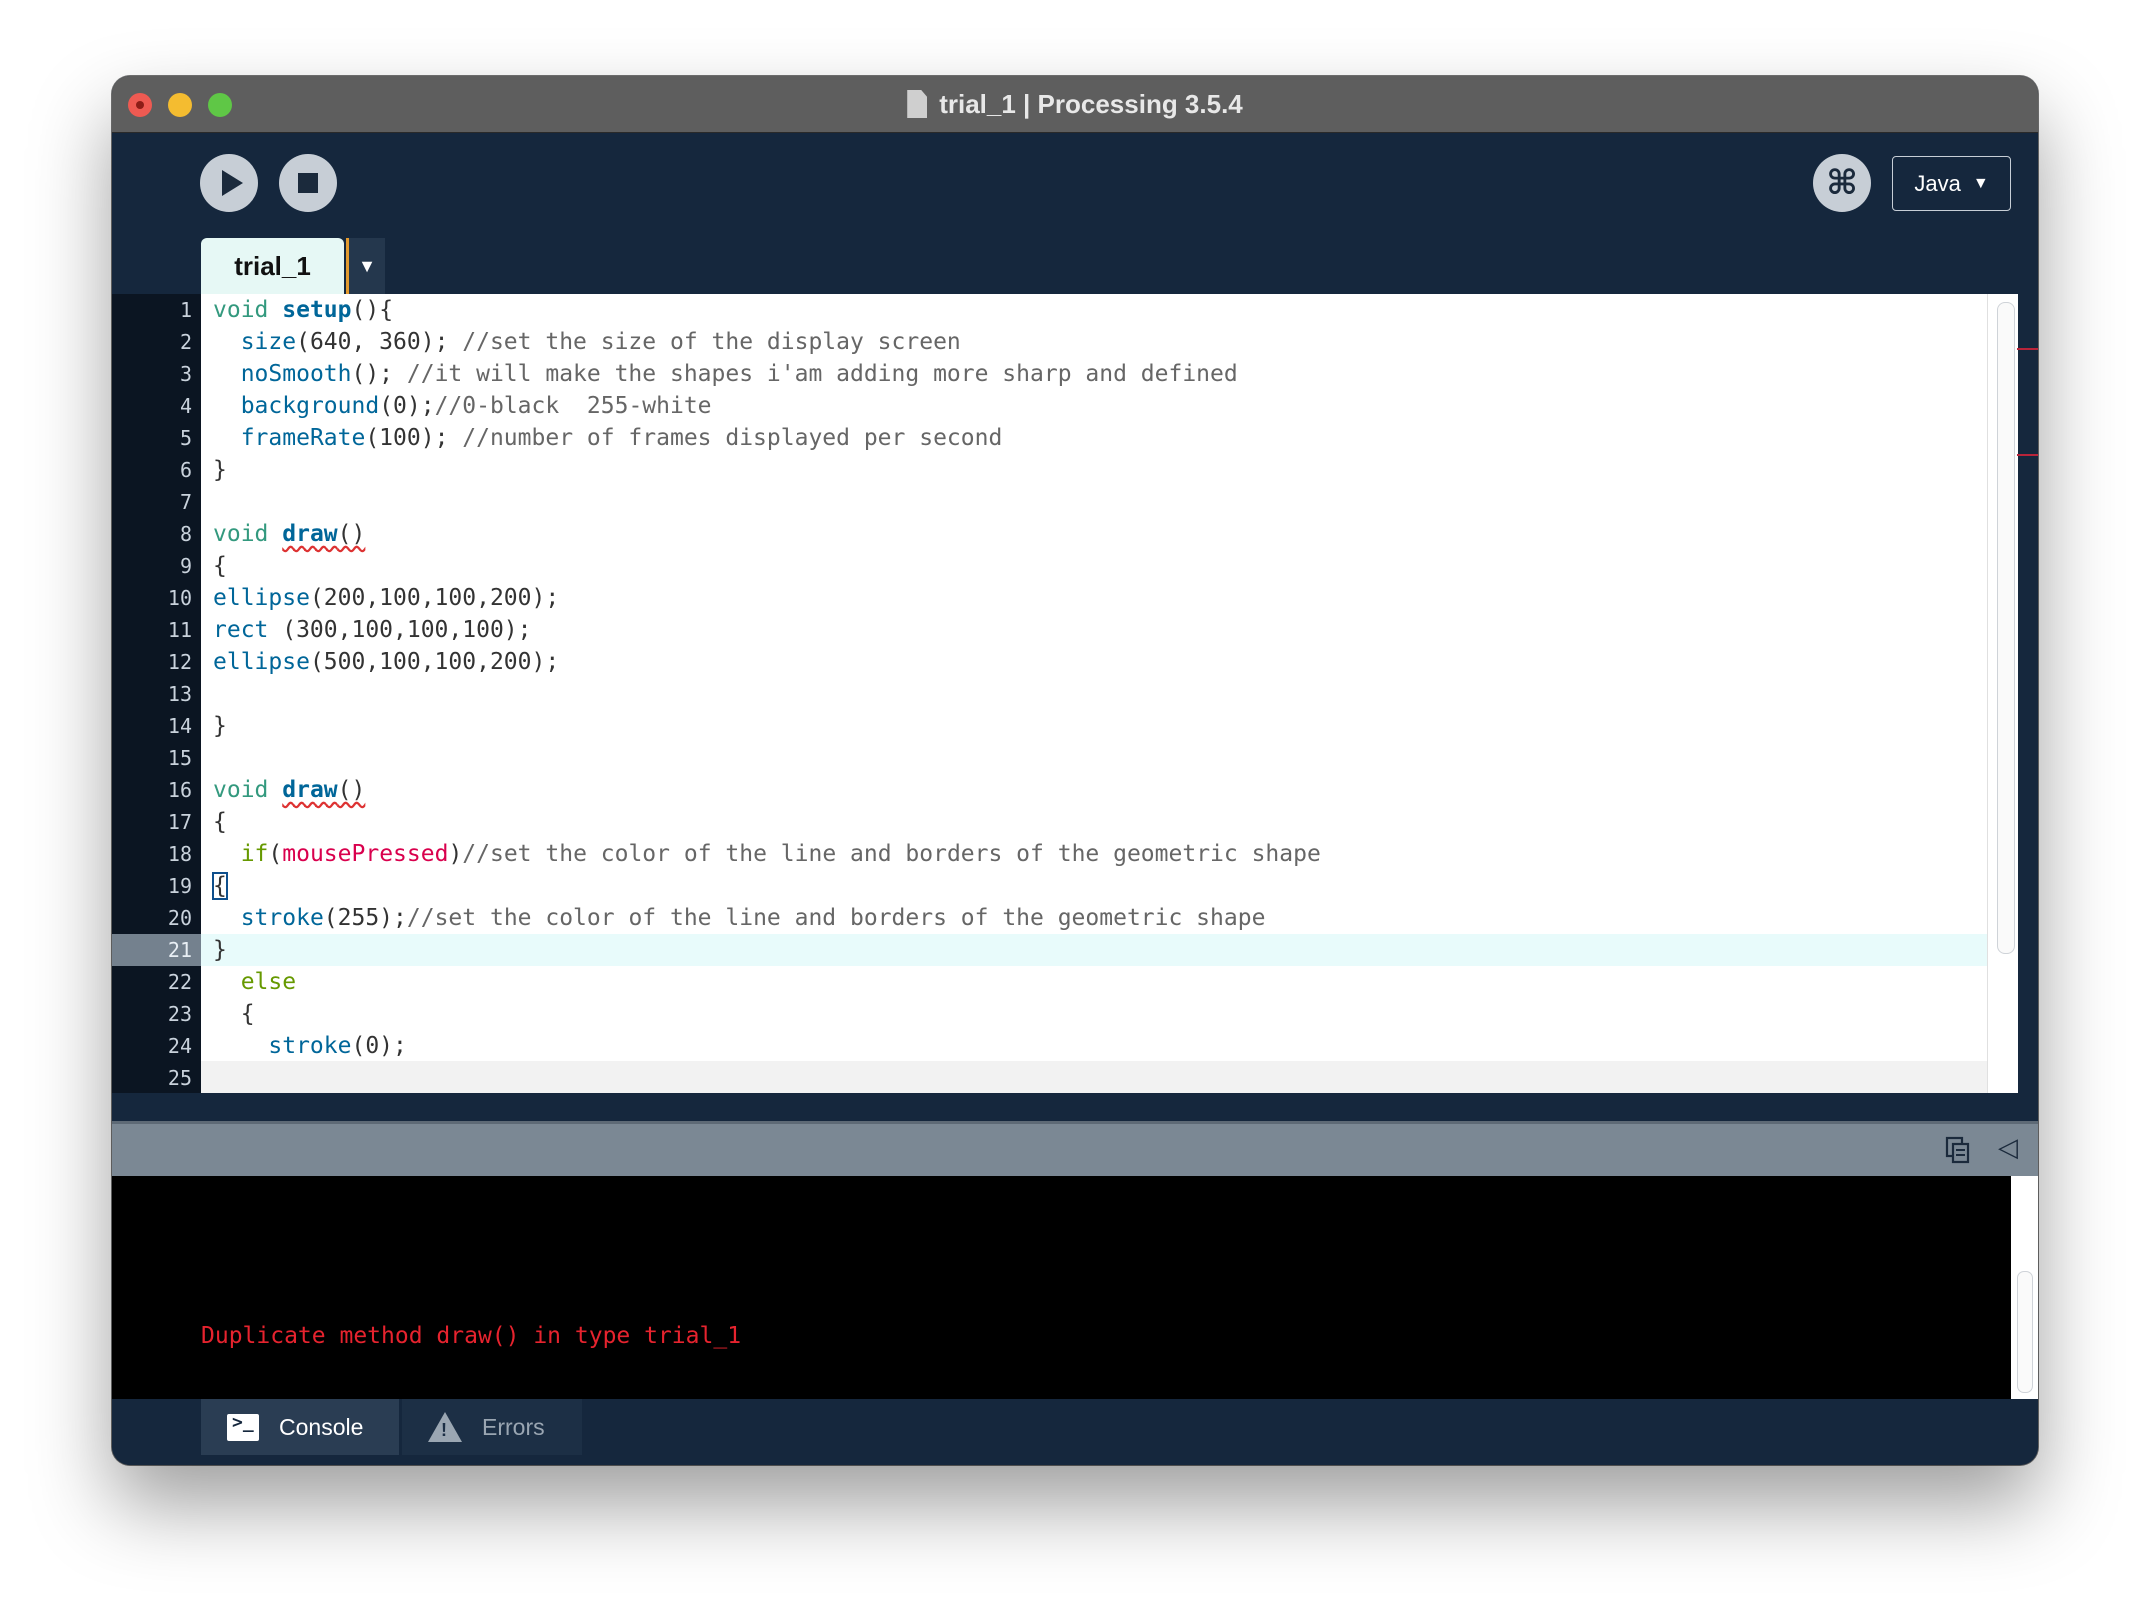 Image resolution: width=2150 pixels, height=1614 pixels. I want to click on horizontal-scrollbar, so click(1094, 1077).